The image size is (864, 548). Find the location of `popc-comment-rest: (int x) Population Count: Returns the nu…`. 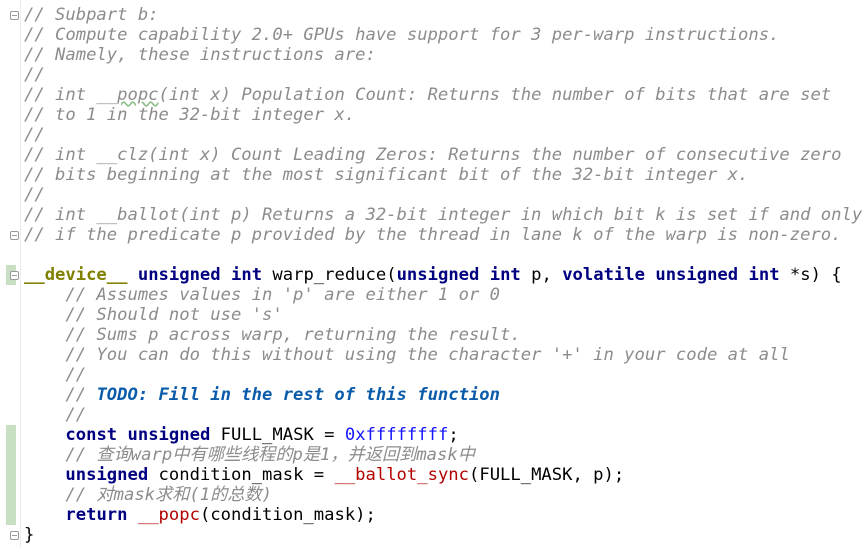

popc-comment-rest: (int x) Population Count: Returns the nu… is located at coordinates (495, 95).